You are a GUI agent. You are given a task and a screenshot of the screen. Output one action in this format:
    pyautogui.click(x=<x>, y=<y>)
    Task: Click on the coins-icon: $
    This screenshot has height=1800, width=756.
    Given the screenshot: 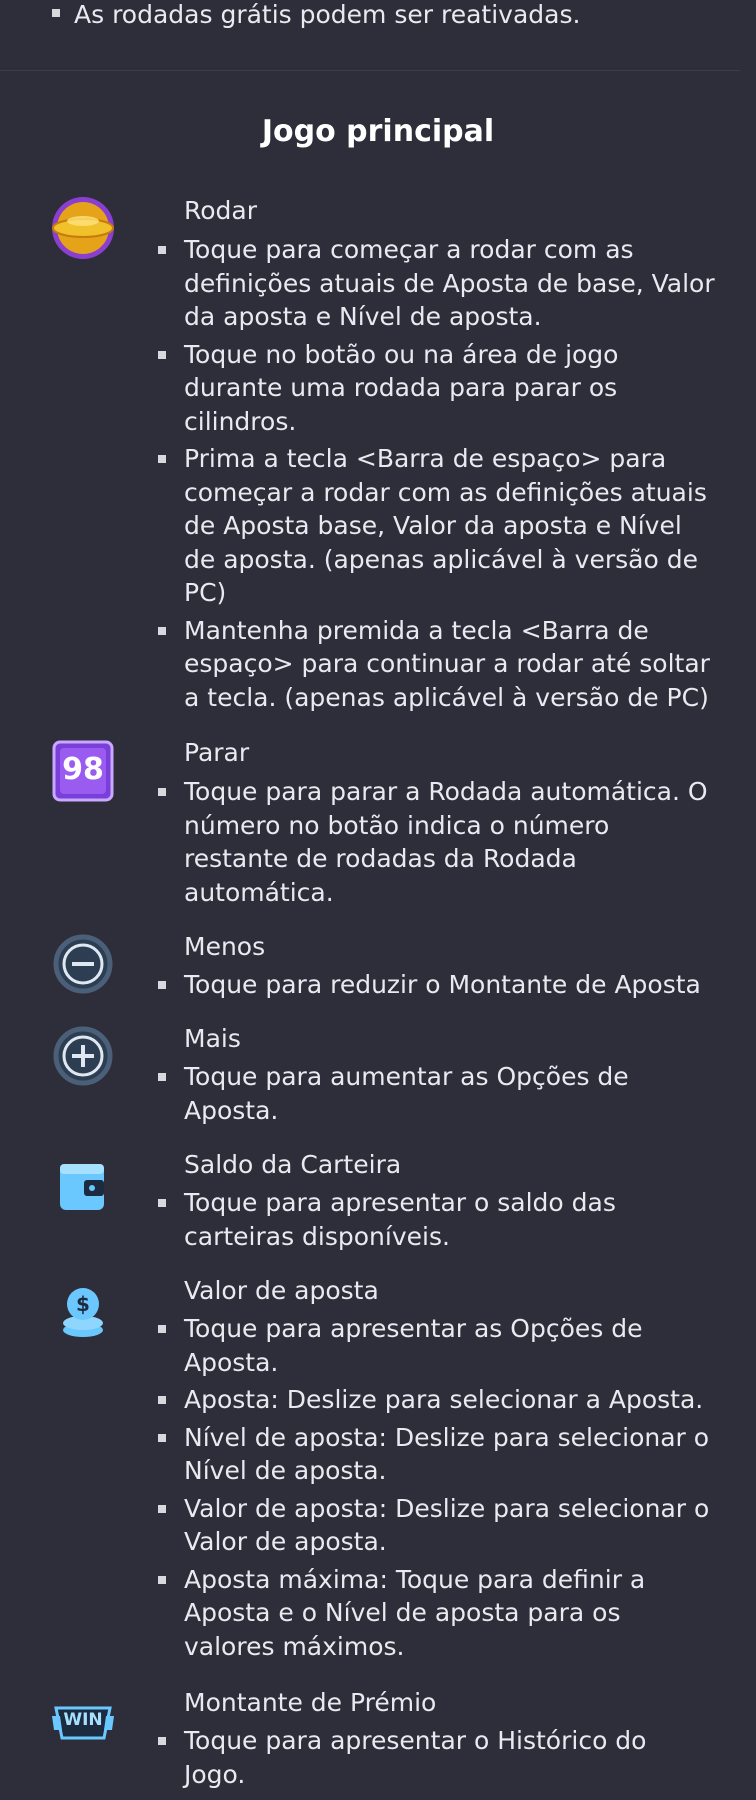 What is the action you would take?
    pyautogui.click(x=83, y=1313)
    